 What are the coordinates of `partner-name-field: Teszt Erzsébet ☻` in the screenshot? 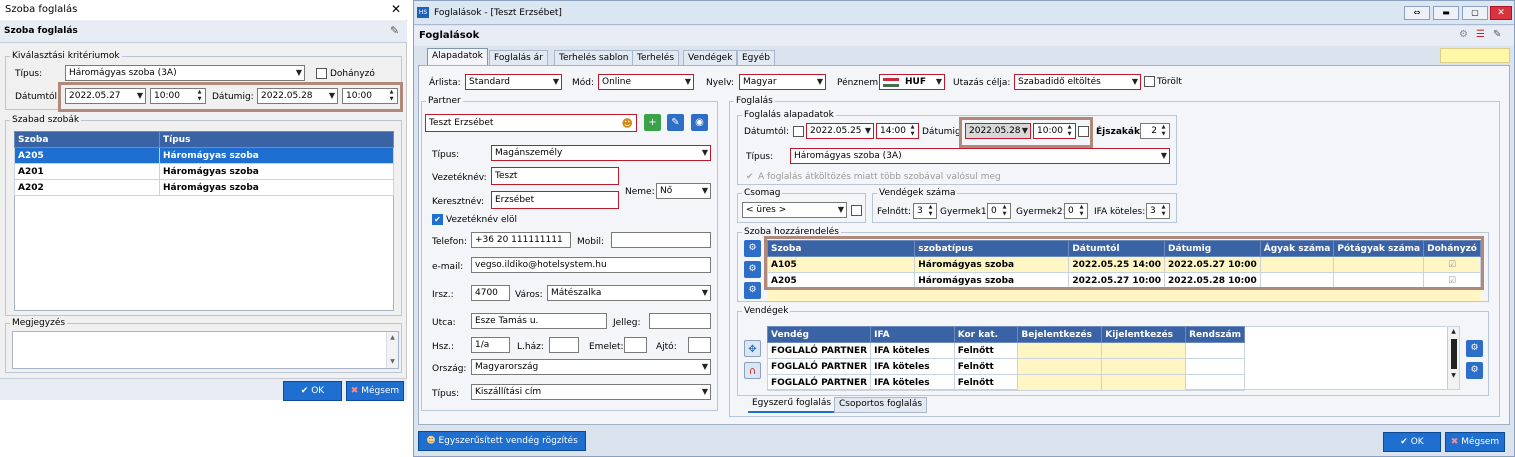 It's located at (531, 123).